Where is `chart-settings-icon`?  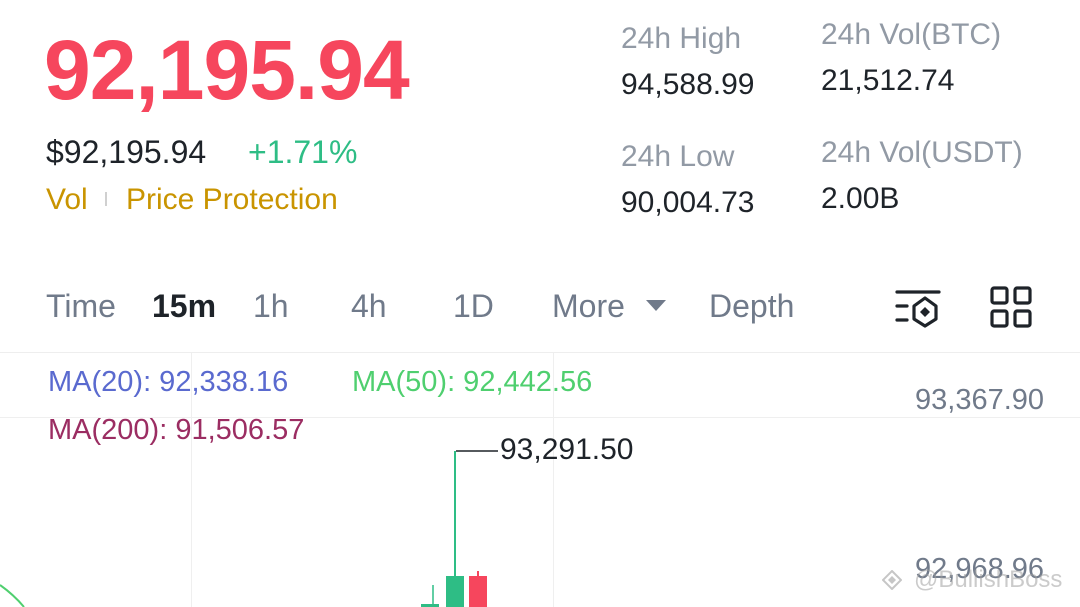
chart-settings-icon is located at coordinates (918, 307).